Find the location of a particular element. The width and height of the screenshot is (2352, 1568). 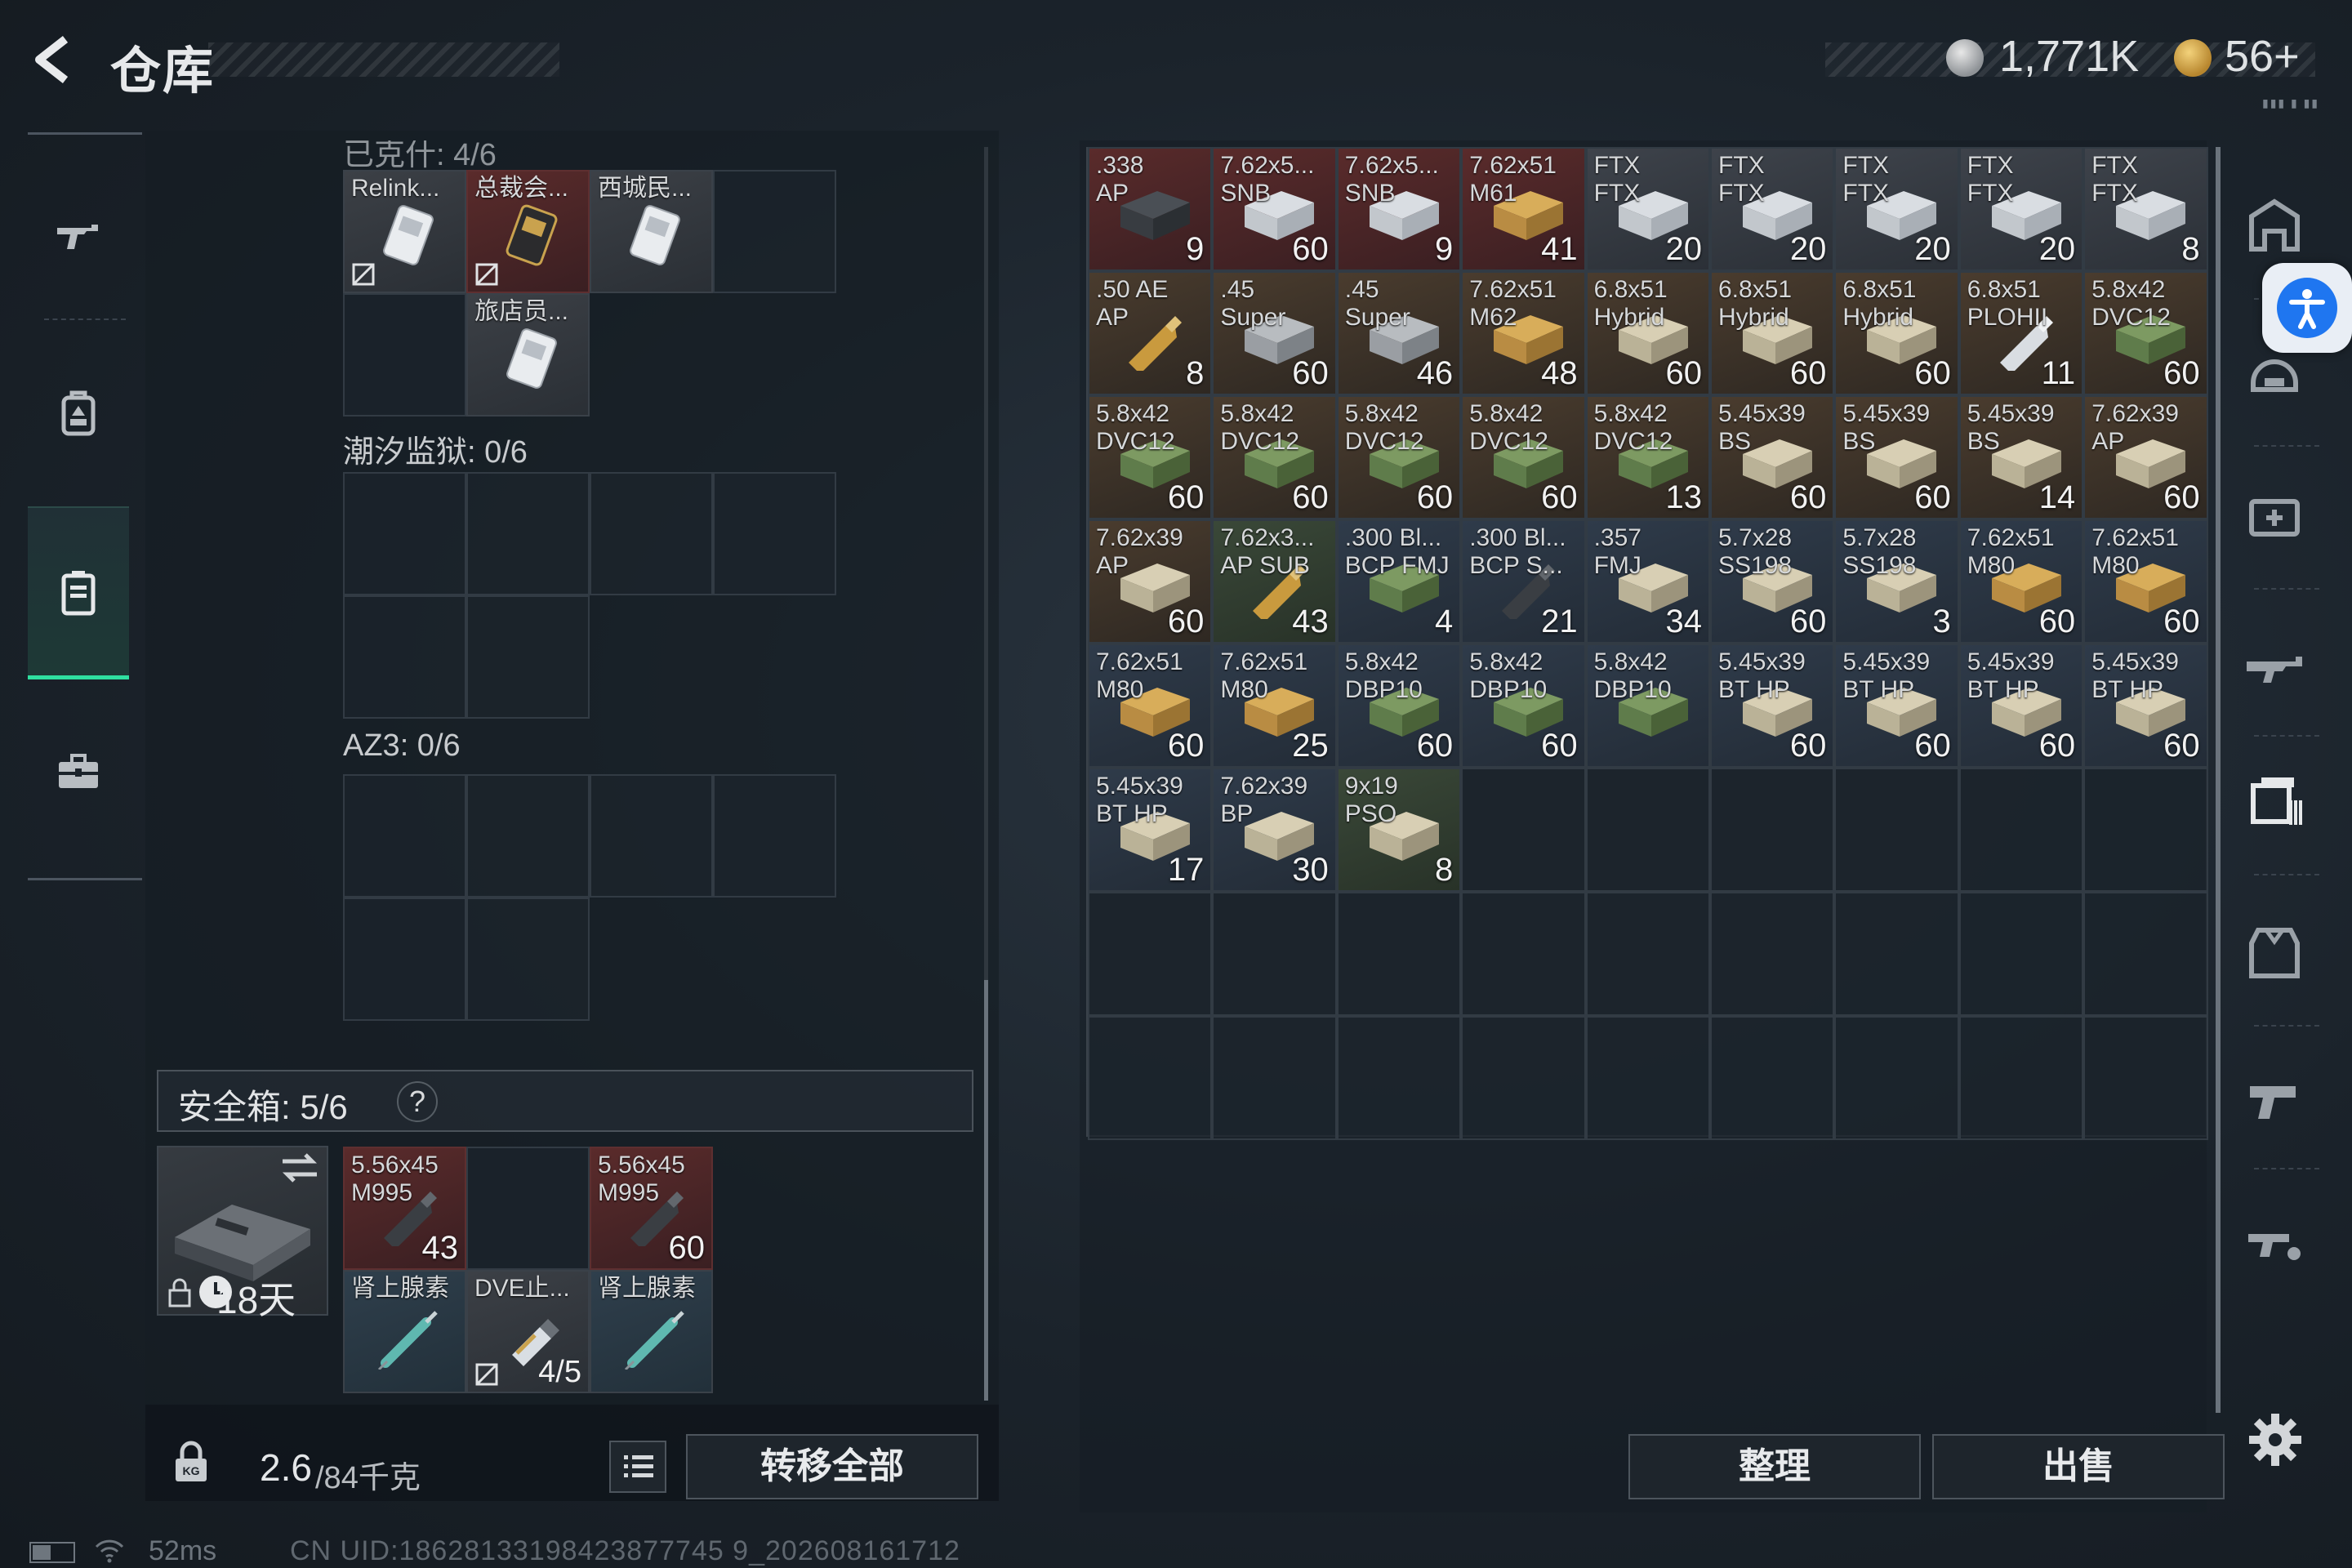

stash-item: 7.62x51 M61 41 is located at coordinates (1523, 209).